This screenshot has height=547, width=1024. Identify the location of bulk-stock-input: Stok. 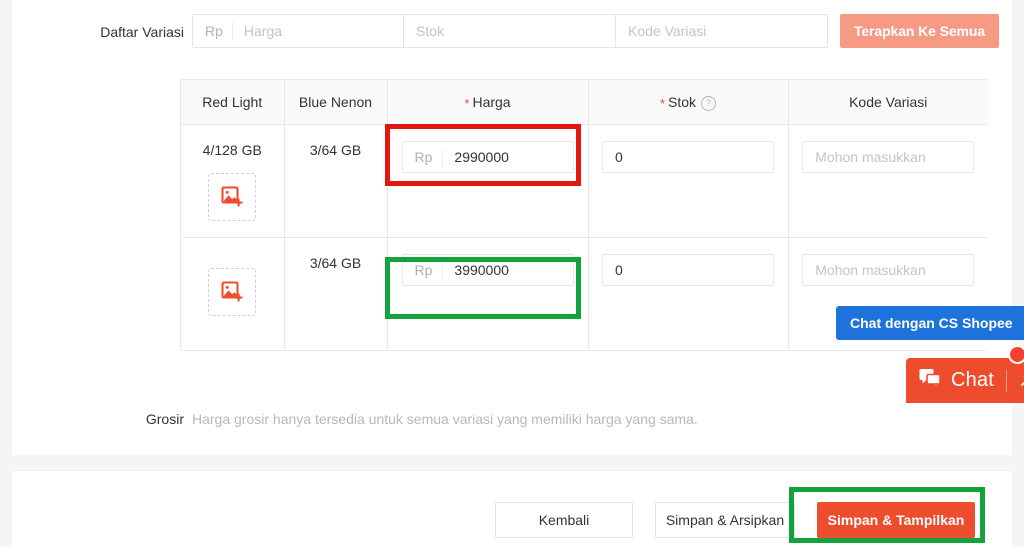
(510, 31).